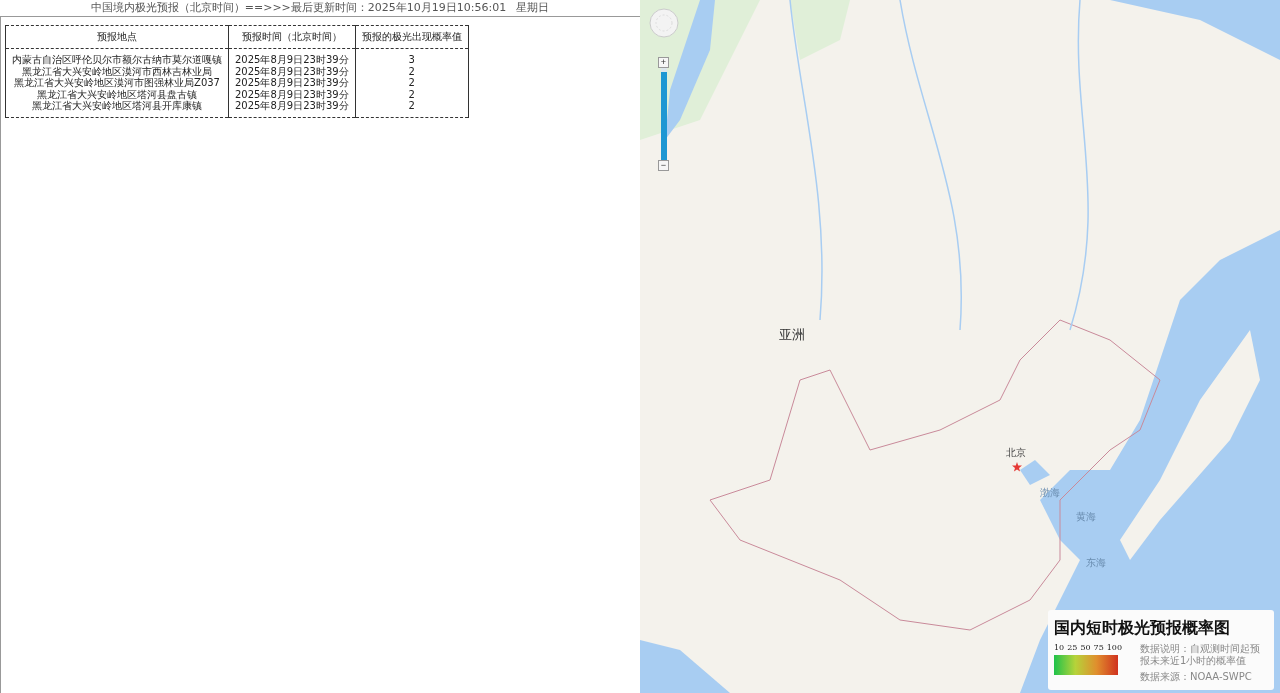 Image resolution: width=1280 pixels, height=693 pixels. I want to click on scale-label: 25, so click(1072, 647).